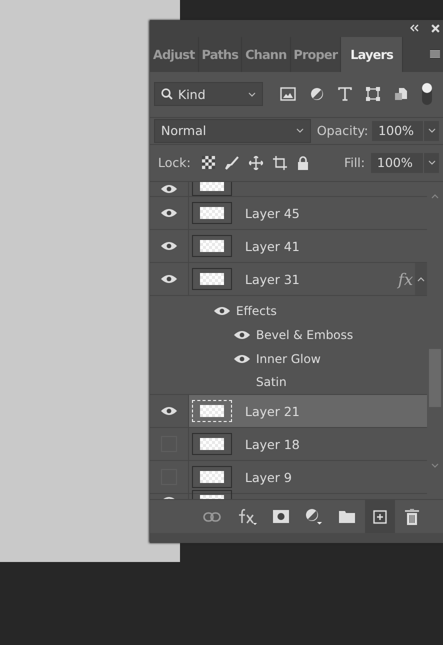 The image size is (443, 645). What do you see at coordinates (401, 94) in the screenshot?
I see `smart-object-icon` at bounding box center [401, 94].